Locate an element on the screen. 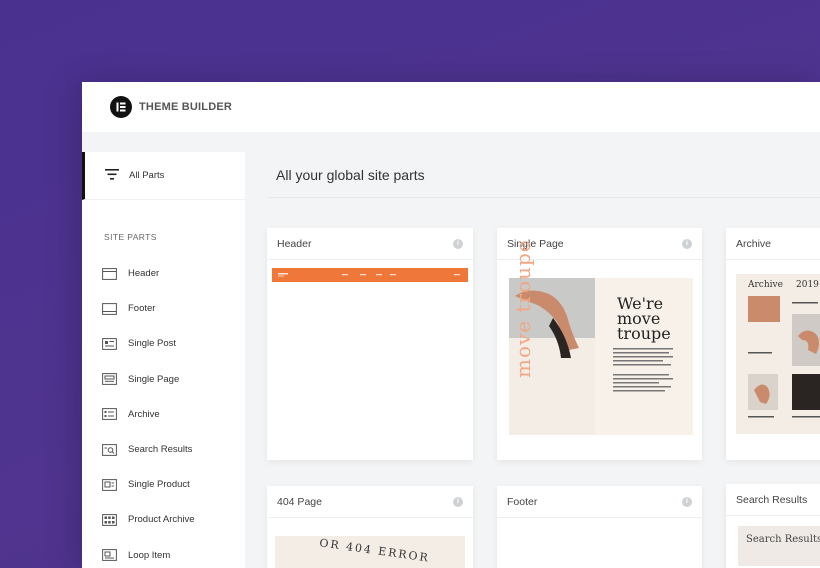 Image resolution: width=820 pixels, height=568 pixels. card-footer: Footer i is located at coordinates (599, 527).